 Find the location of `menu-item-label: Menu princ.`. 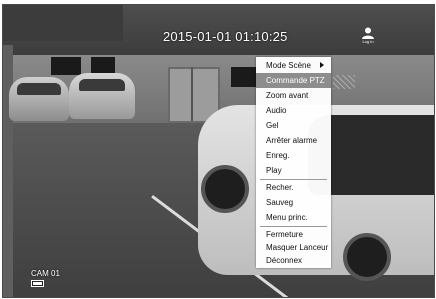

menu-item-label: Menu princ. is located at coordinates (287, 217).